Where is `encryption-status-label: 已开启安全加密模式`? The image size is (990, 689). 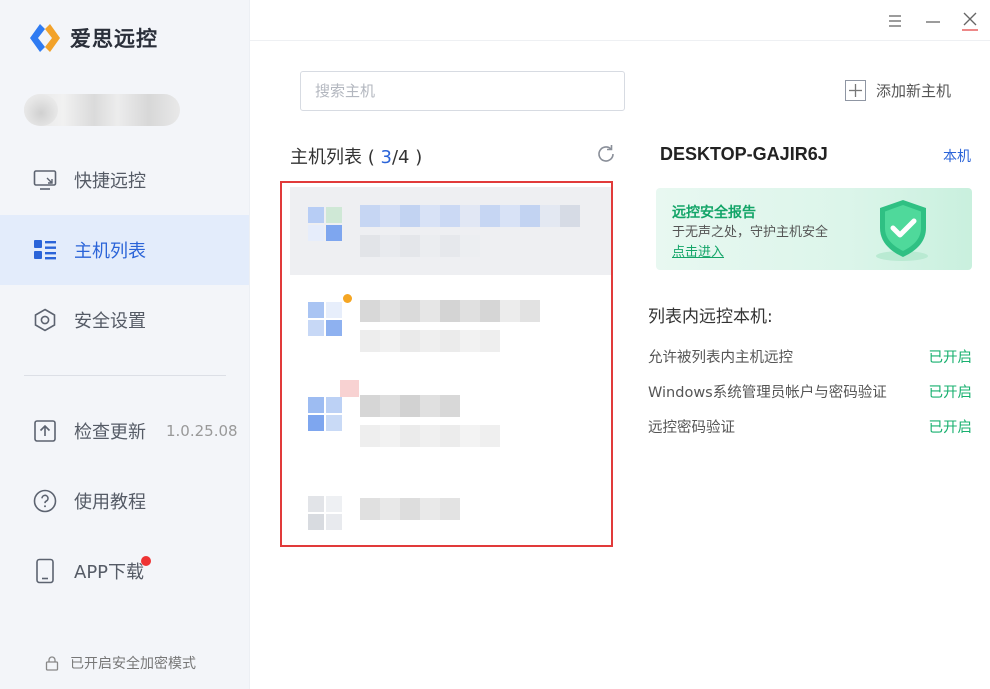
encryption-status-label: 已开启安全加密模式 is located at coordinates (133, 664).